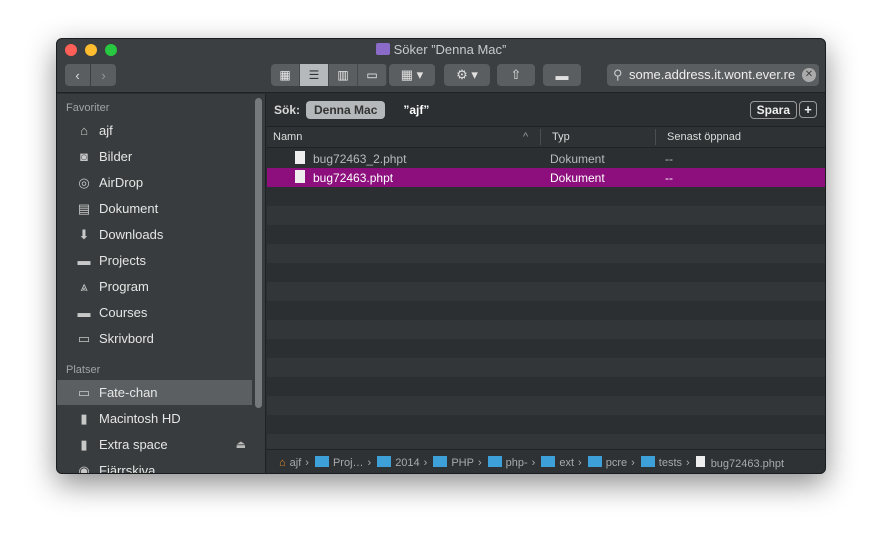 This screenshot has width=882, height=548. Describe the element at coordinates (129, 208) in the screenshot. I see `sidebar-item-label: Dokument` at that location.